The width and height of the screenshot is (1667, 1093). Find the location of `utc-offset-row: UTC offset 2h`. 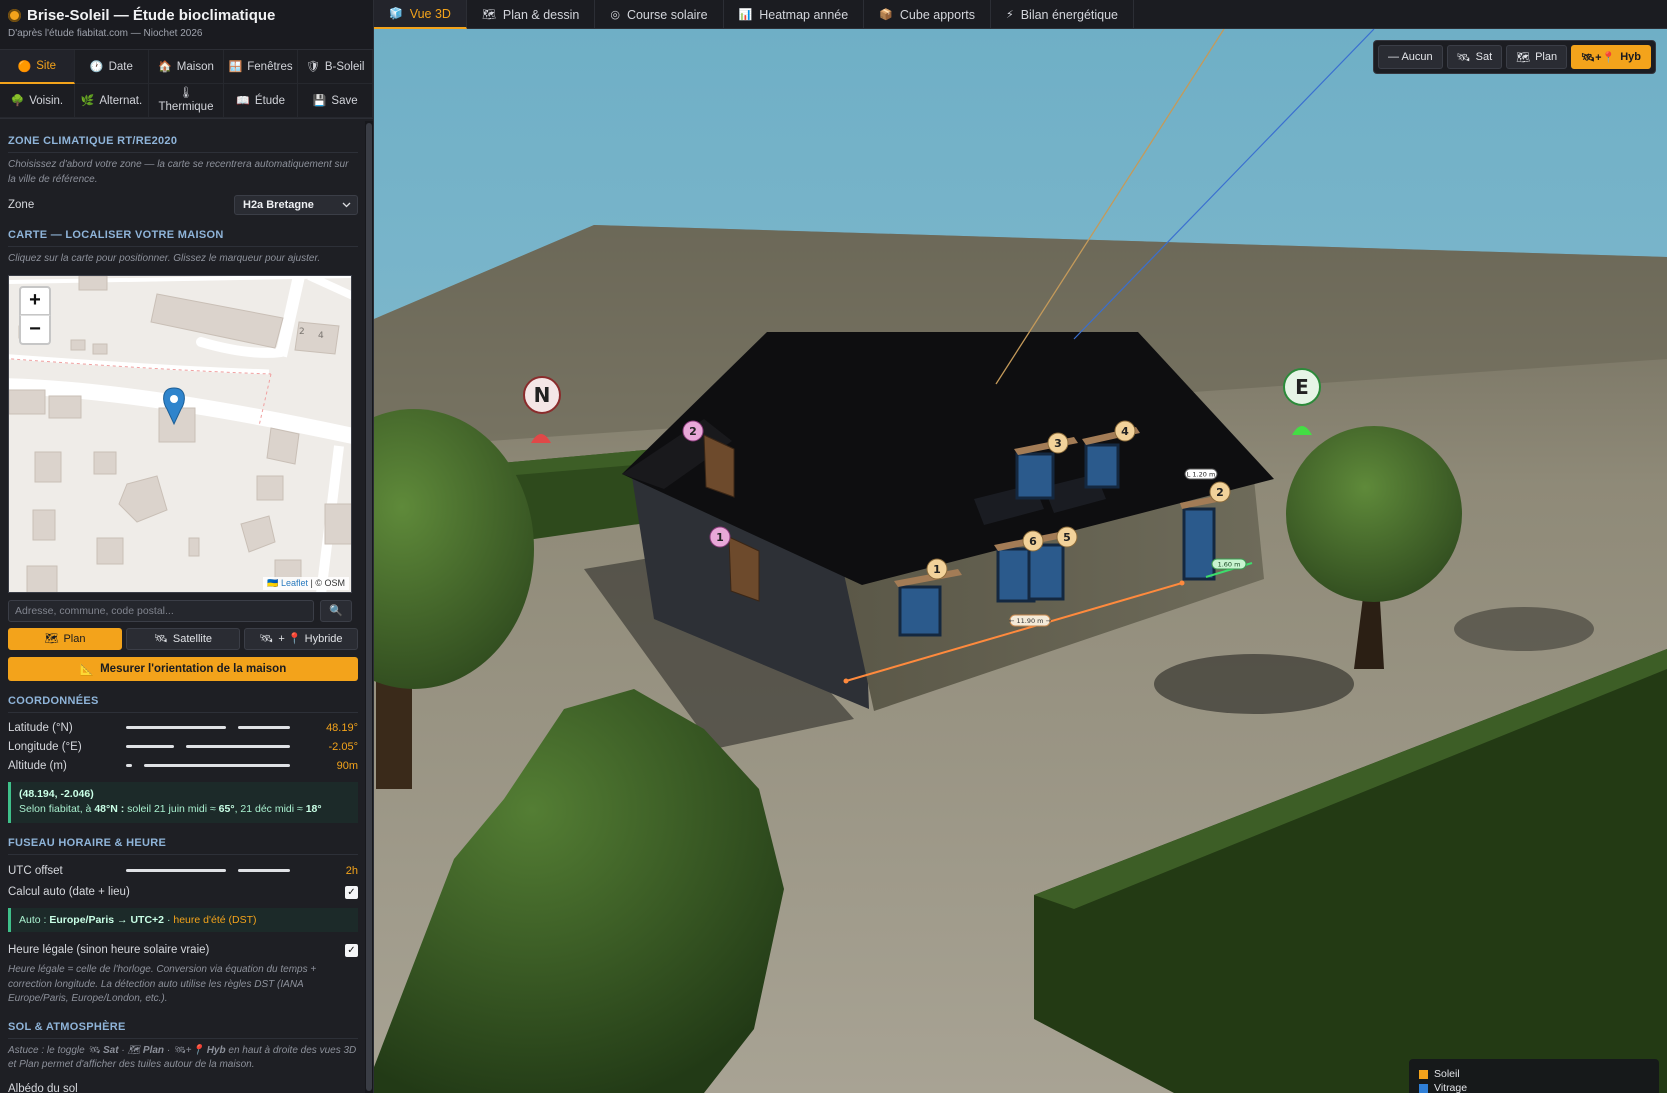

utc-offset-row: UTC offset 2h is located at coordinates (183, 870).